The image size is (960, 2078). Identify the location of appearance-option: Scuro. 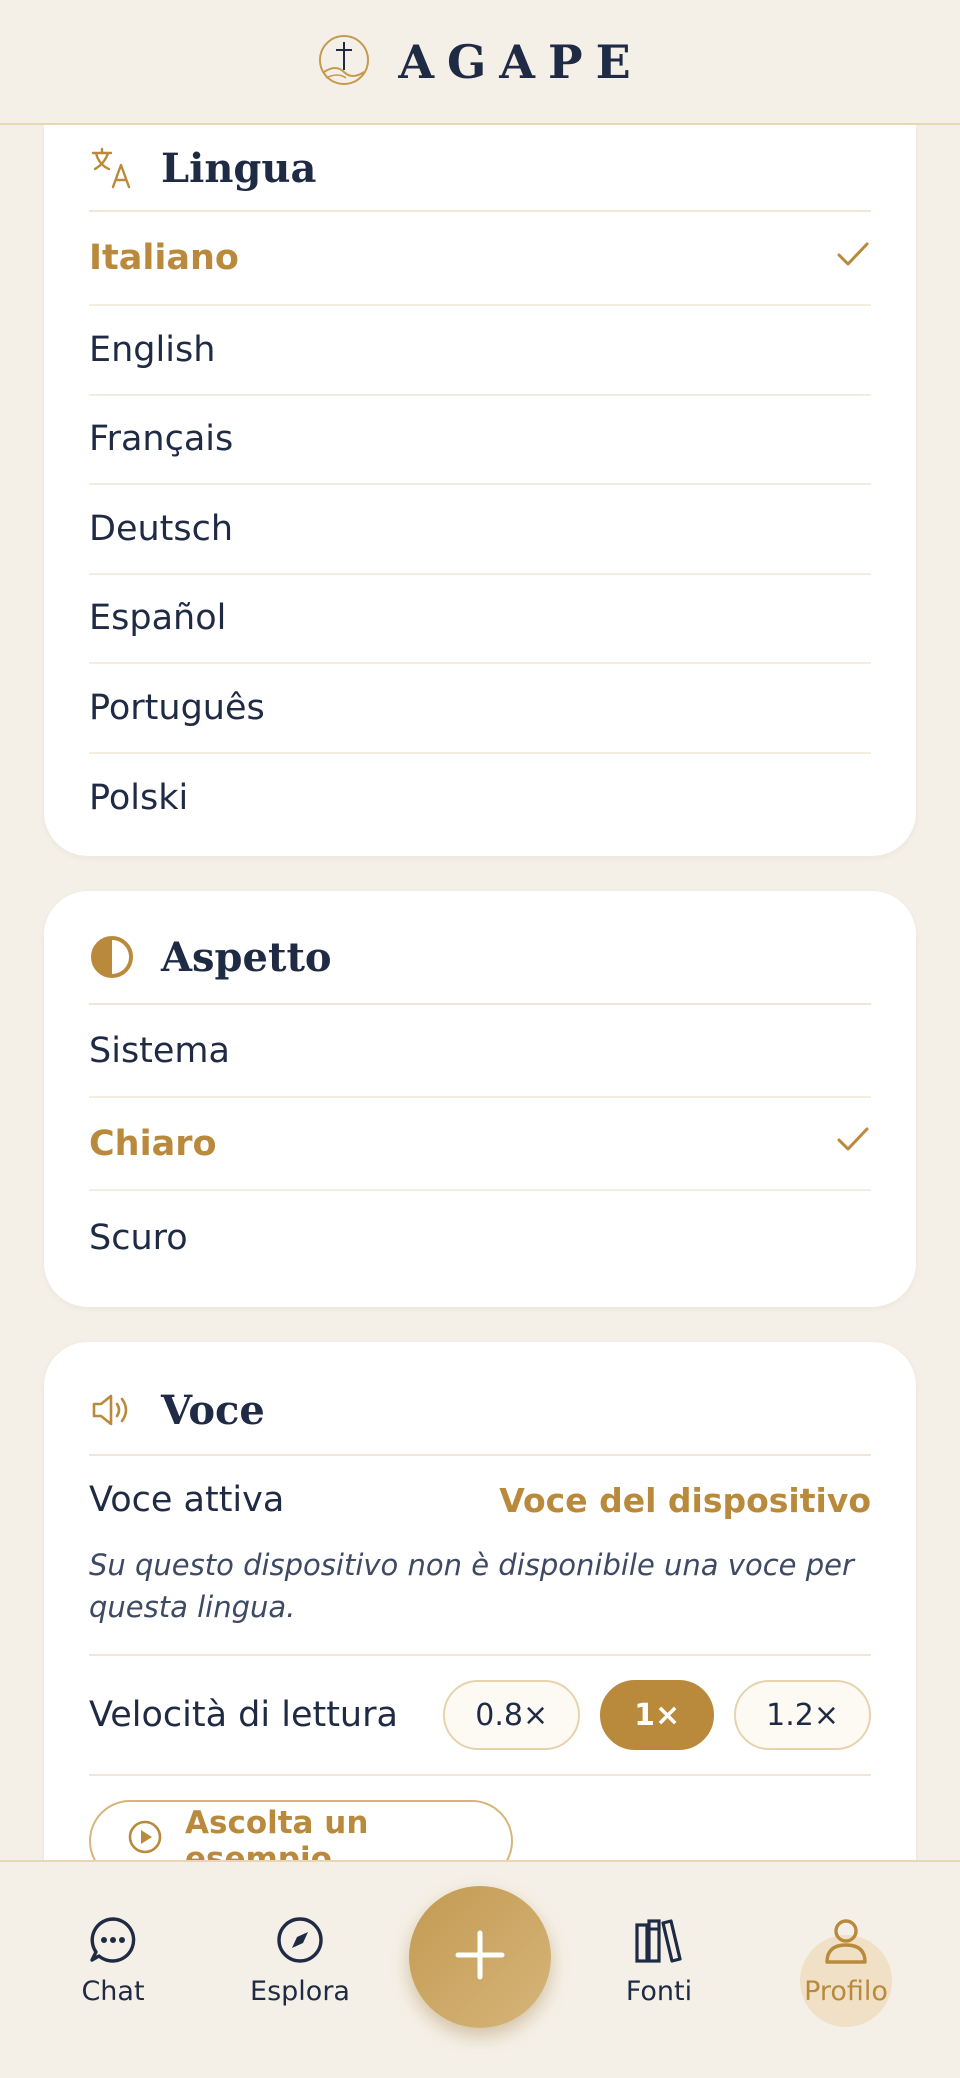
(480, 1237).